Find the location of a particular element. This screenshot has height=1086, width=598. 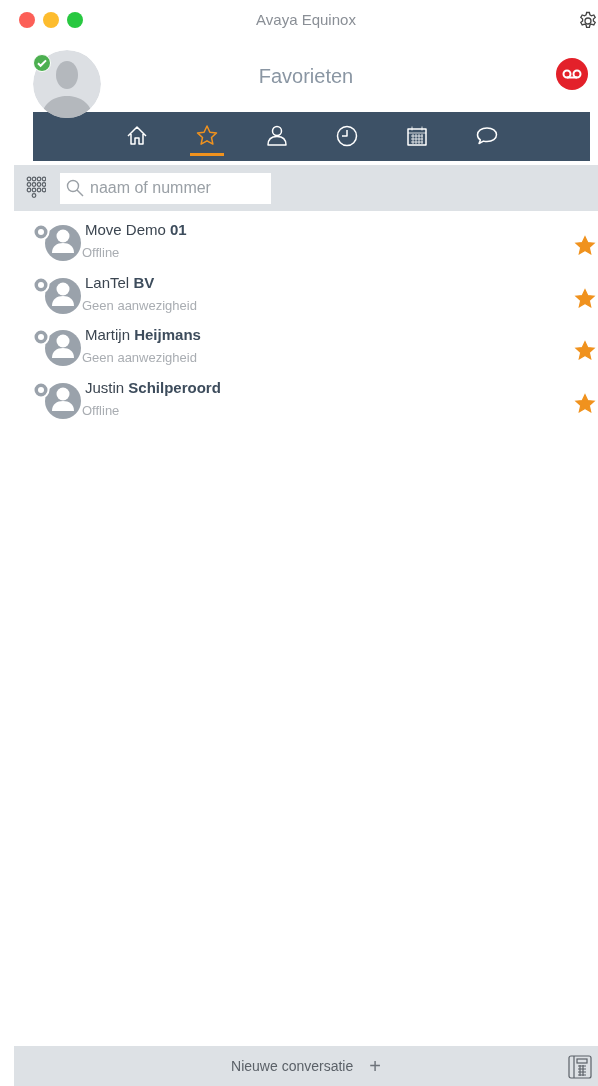

new-conversation-button: Nieuwe conversatie + is located at coordinates (306, 1066).